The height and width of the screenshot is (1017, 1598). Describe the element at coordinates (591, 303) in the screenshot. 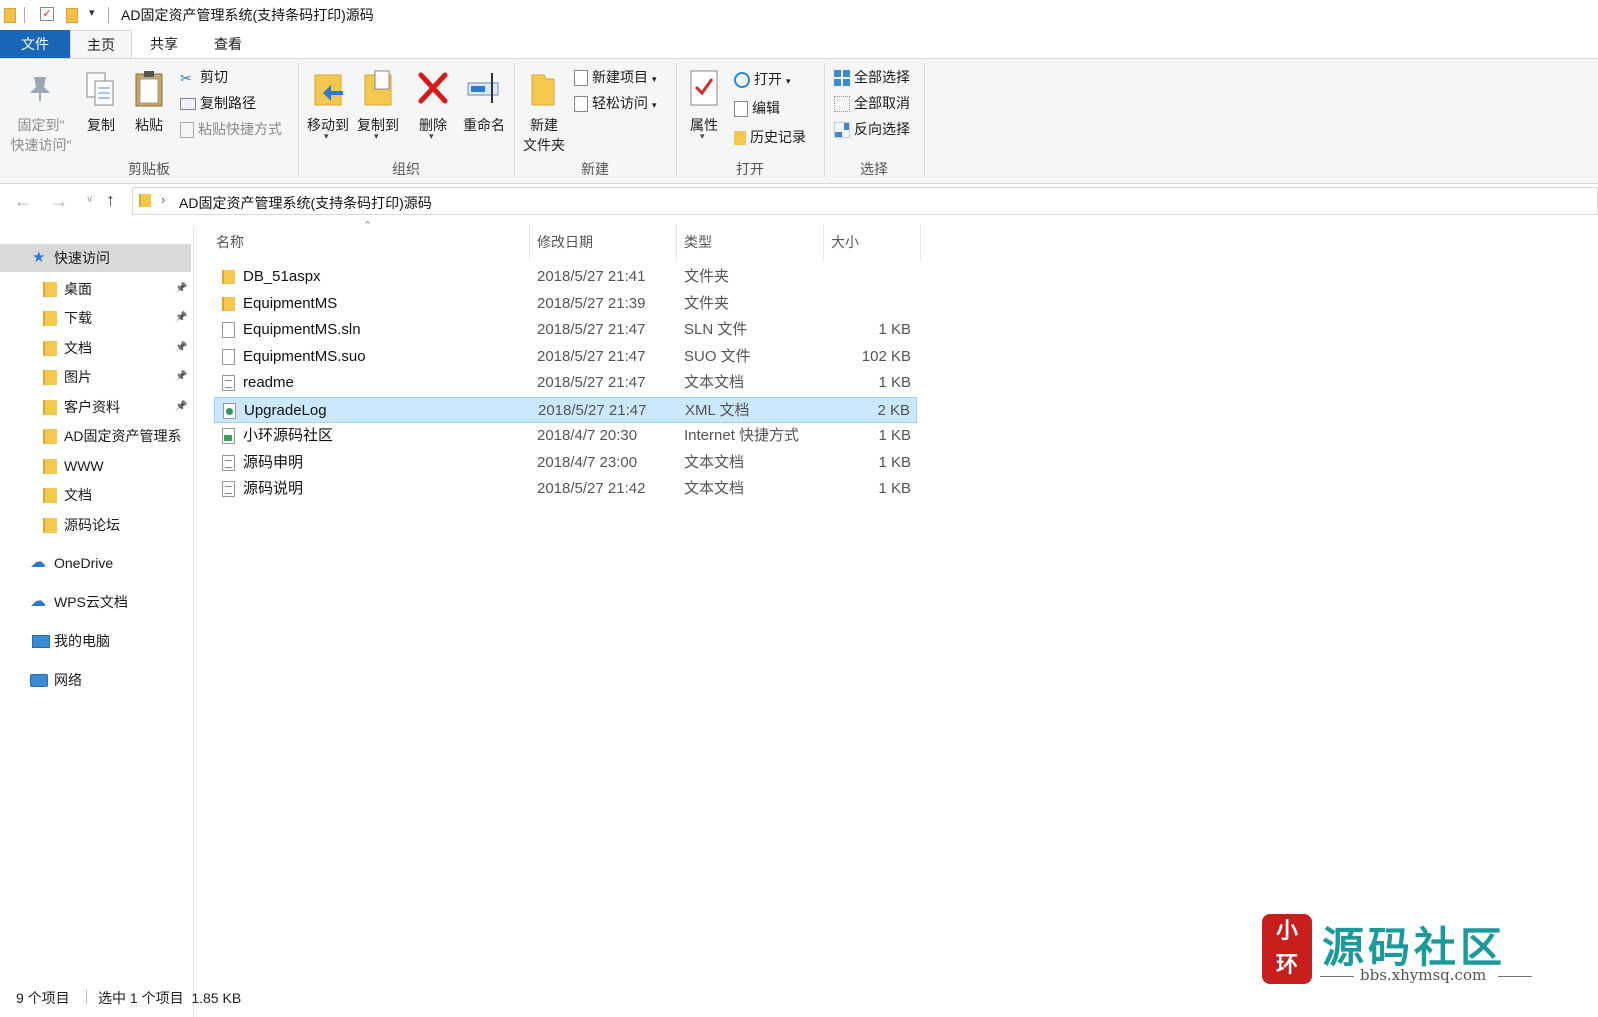

I see `file-date: 2018/5/27 21:39` at that location.